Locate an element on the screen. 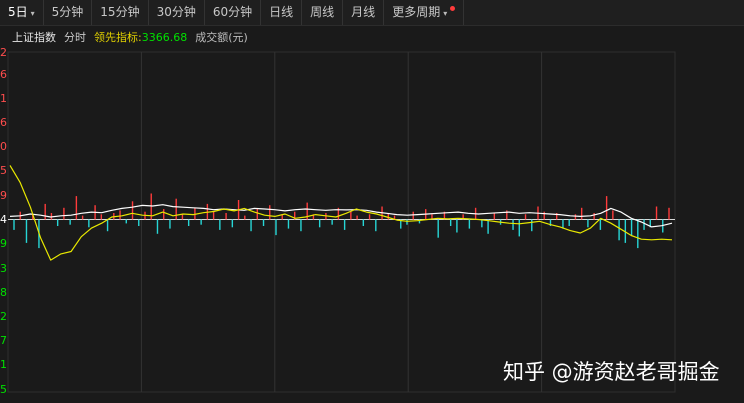 This screenshot has height=403, width=744. y-axis-tick-label: 7 is located at coordinates (3, 340).